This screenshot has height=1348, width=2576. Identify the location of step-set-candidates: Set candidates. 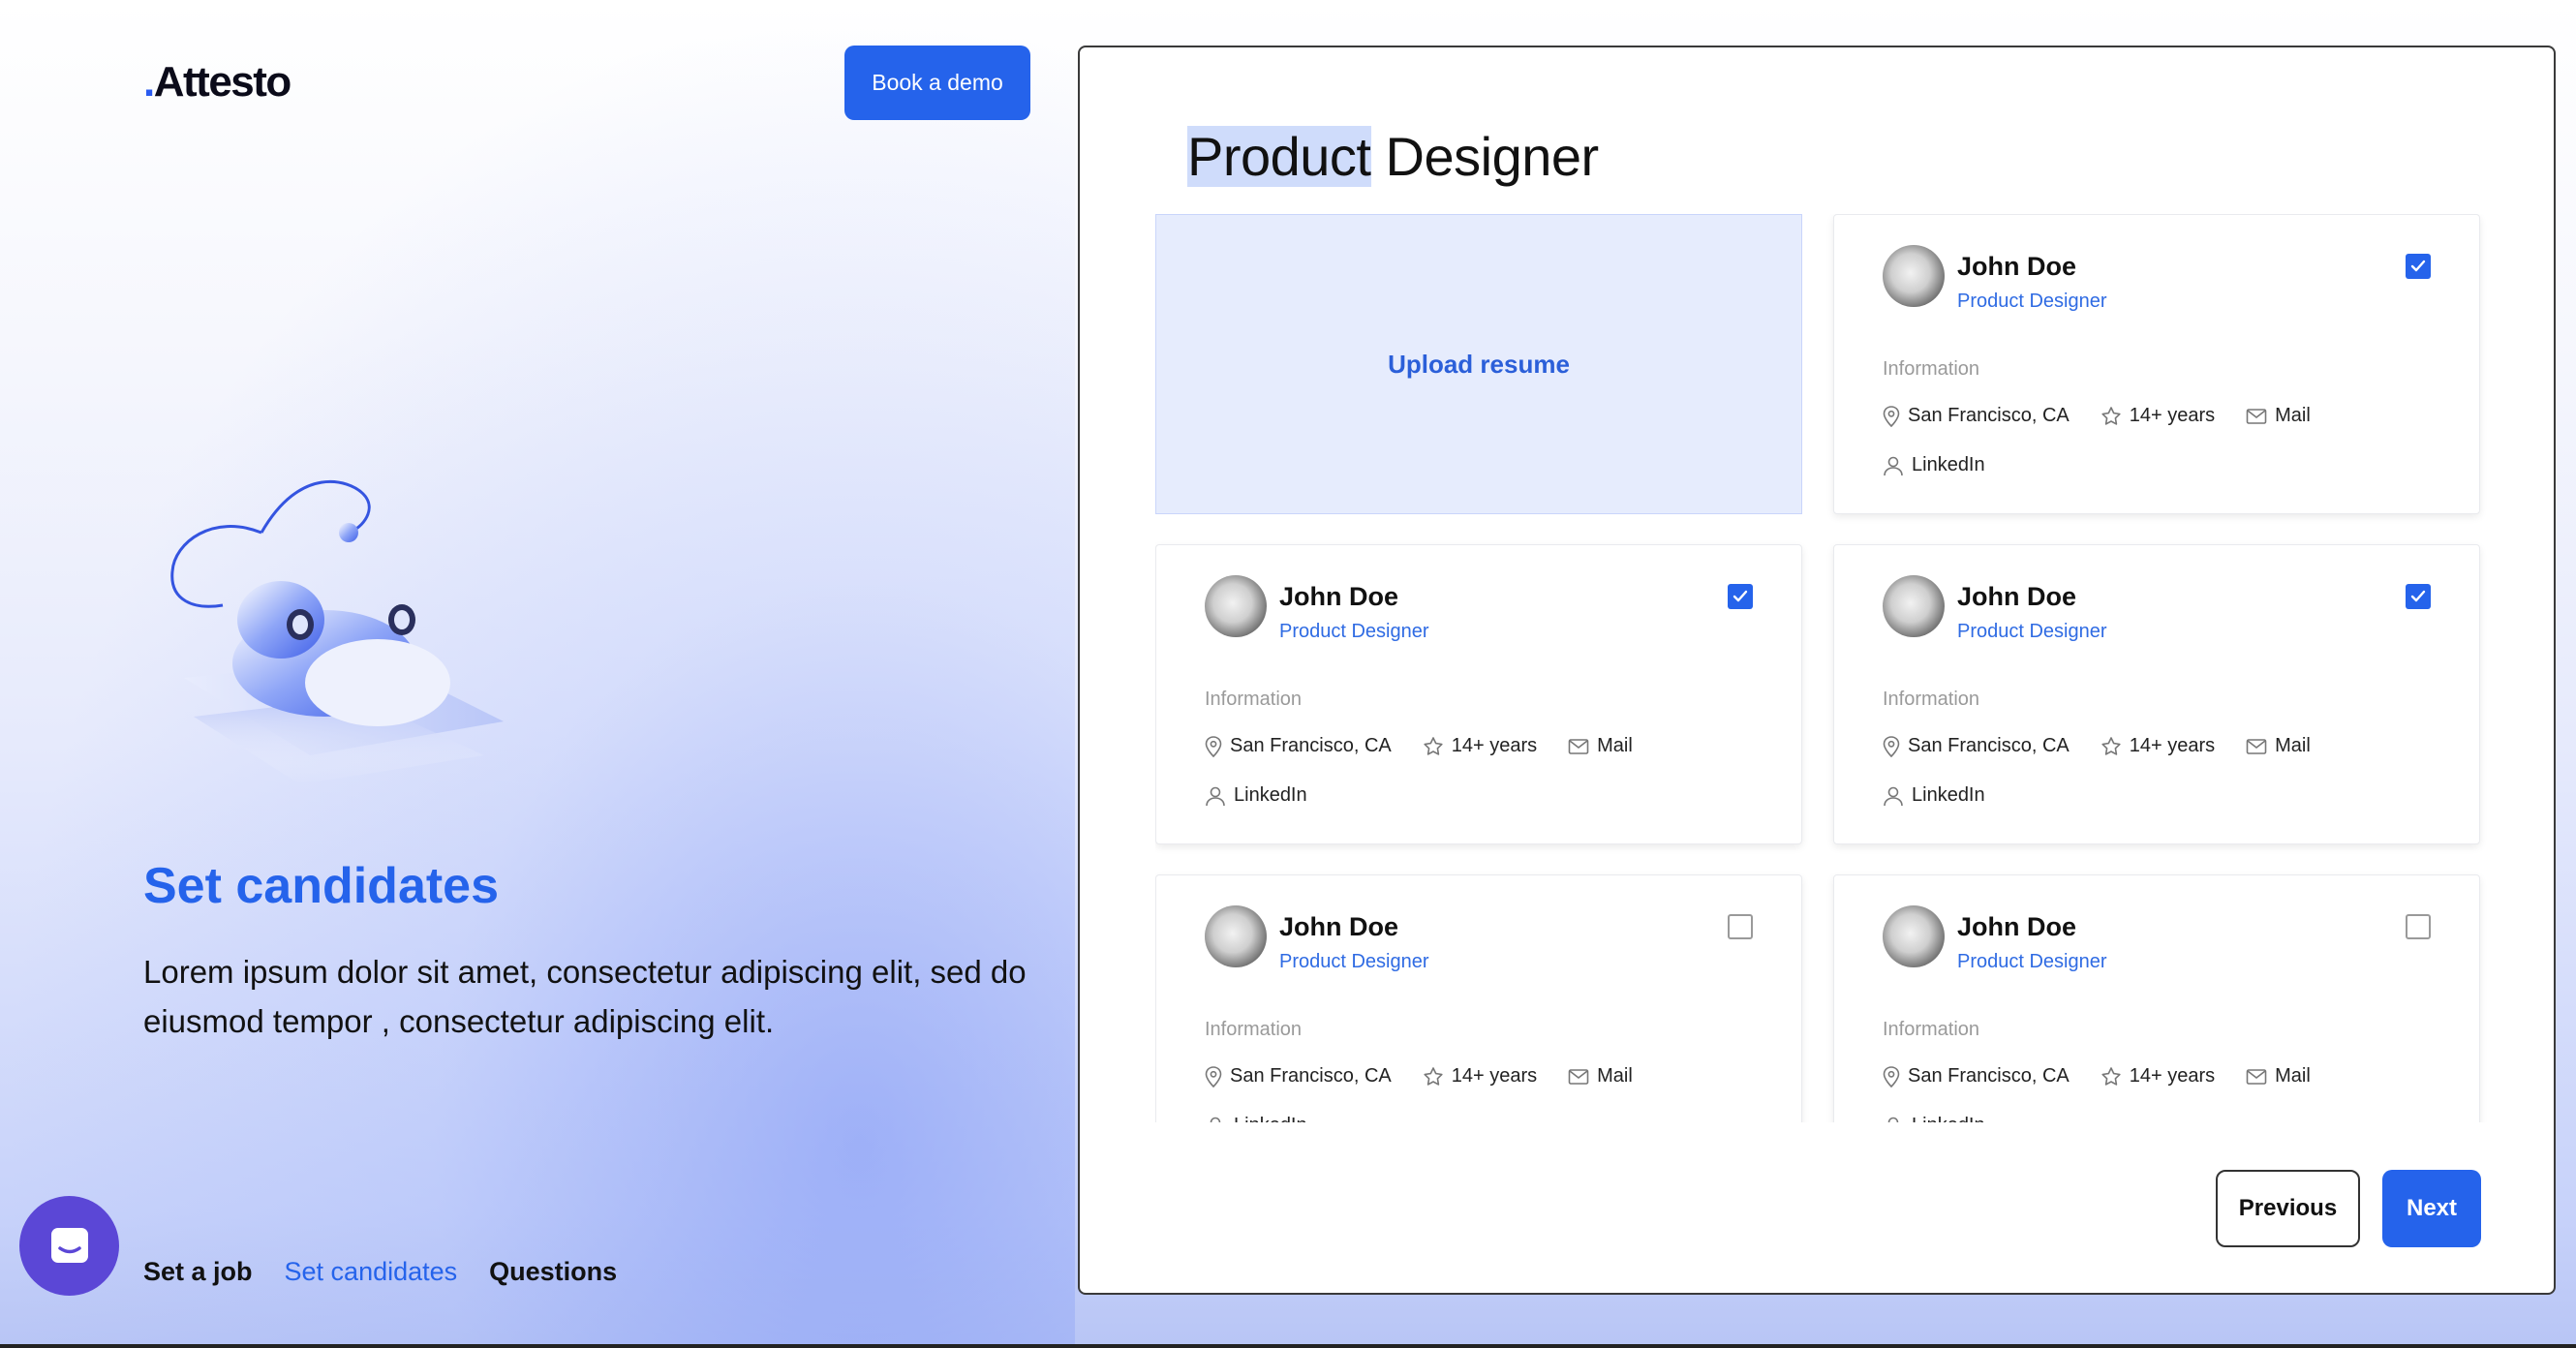
(371, 1272).